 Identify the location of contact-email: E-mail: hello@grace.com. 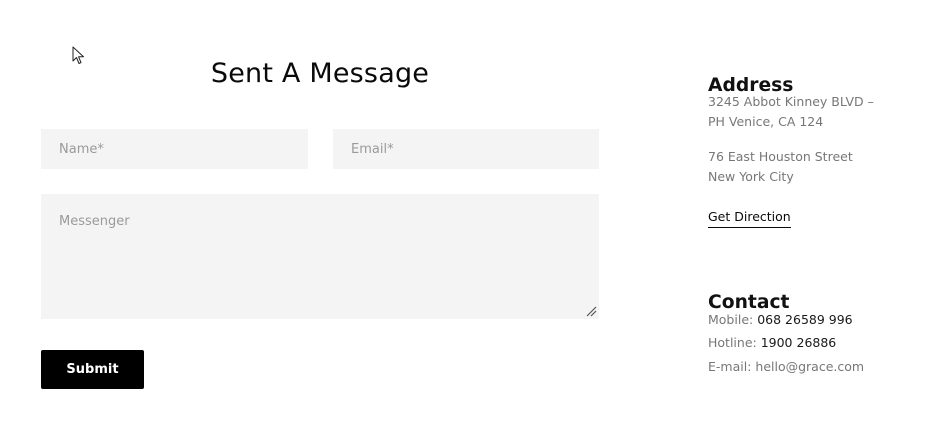
(786, 367).